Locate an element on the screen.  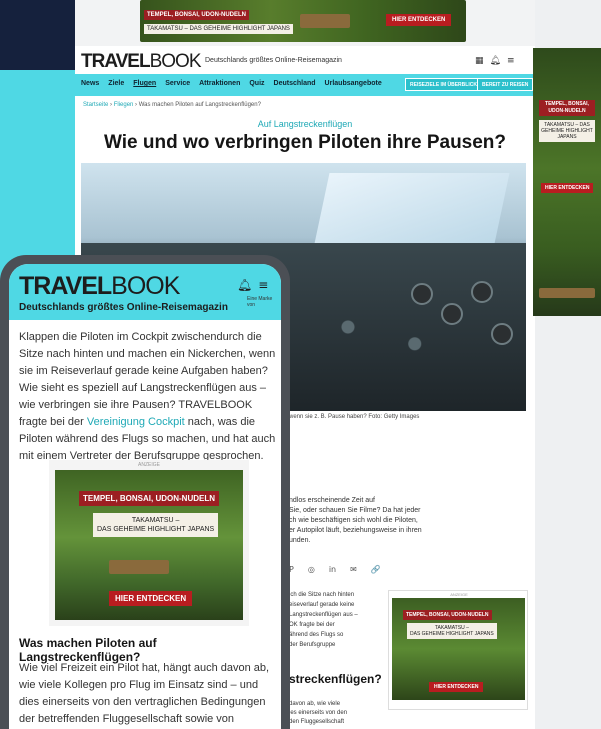
stern-logo-icon: ▦ is located at coordinates (479, 61).